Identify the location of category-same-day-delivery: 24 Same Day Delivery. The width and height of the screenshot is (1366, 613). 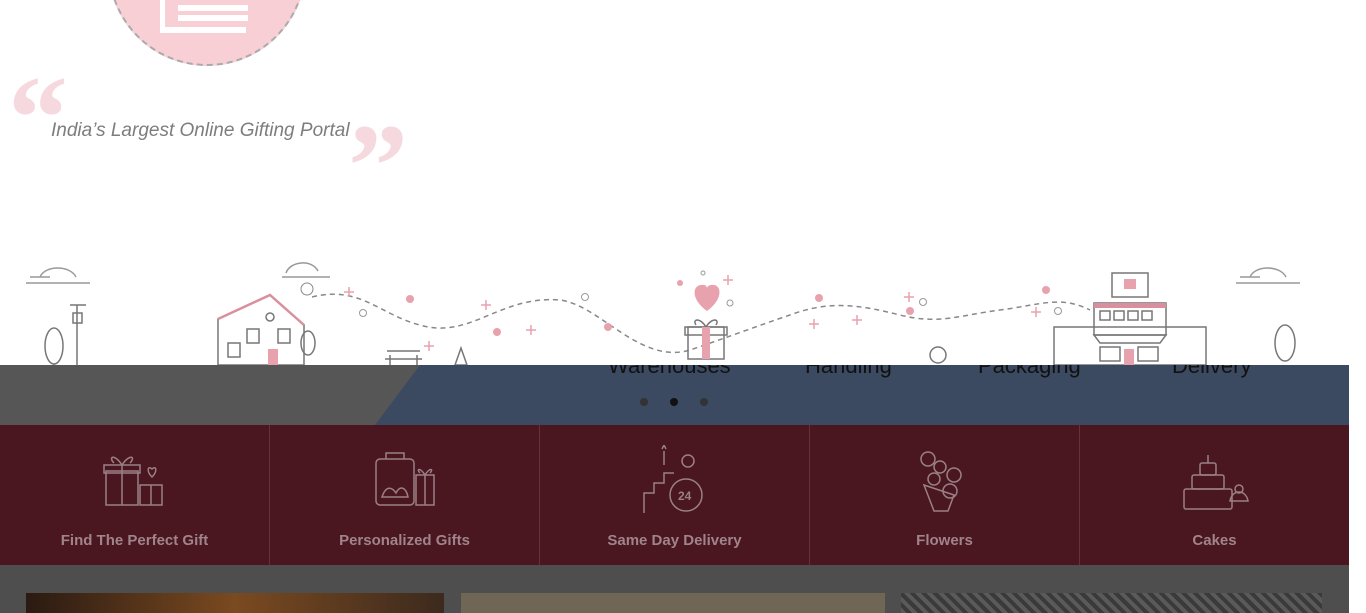
(675, 495).